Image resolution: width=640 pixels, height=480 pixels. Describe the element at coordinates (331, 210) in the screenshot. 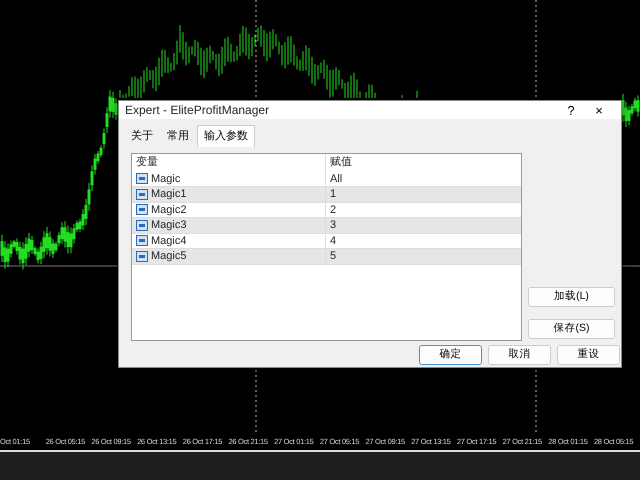

I see `parameter-value: 2` at that location.